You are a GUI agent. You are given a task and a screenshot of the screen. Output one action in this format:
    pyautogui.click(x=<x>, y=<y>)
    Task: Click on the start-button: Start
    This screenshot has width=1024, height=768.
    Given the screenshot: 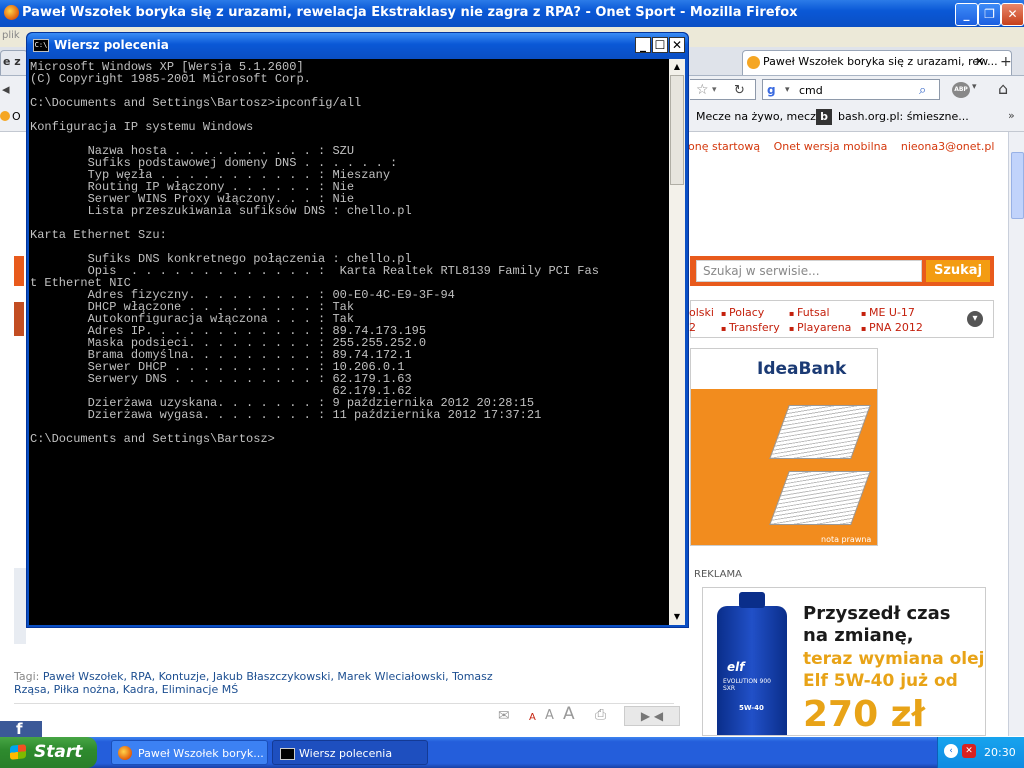 What is the action you would take?
    pyautogui.click(x=48, y=752)
    